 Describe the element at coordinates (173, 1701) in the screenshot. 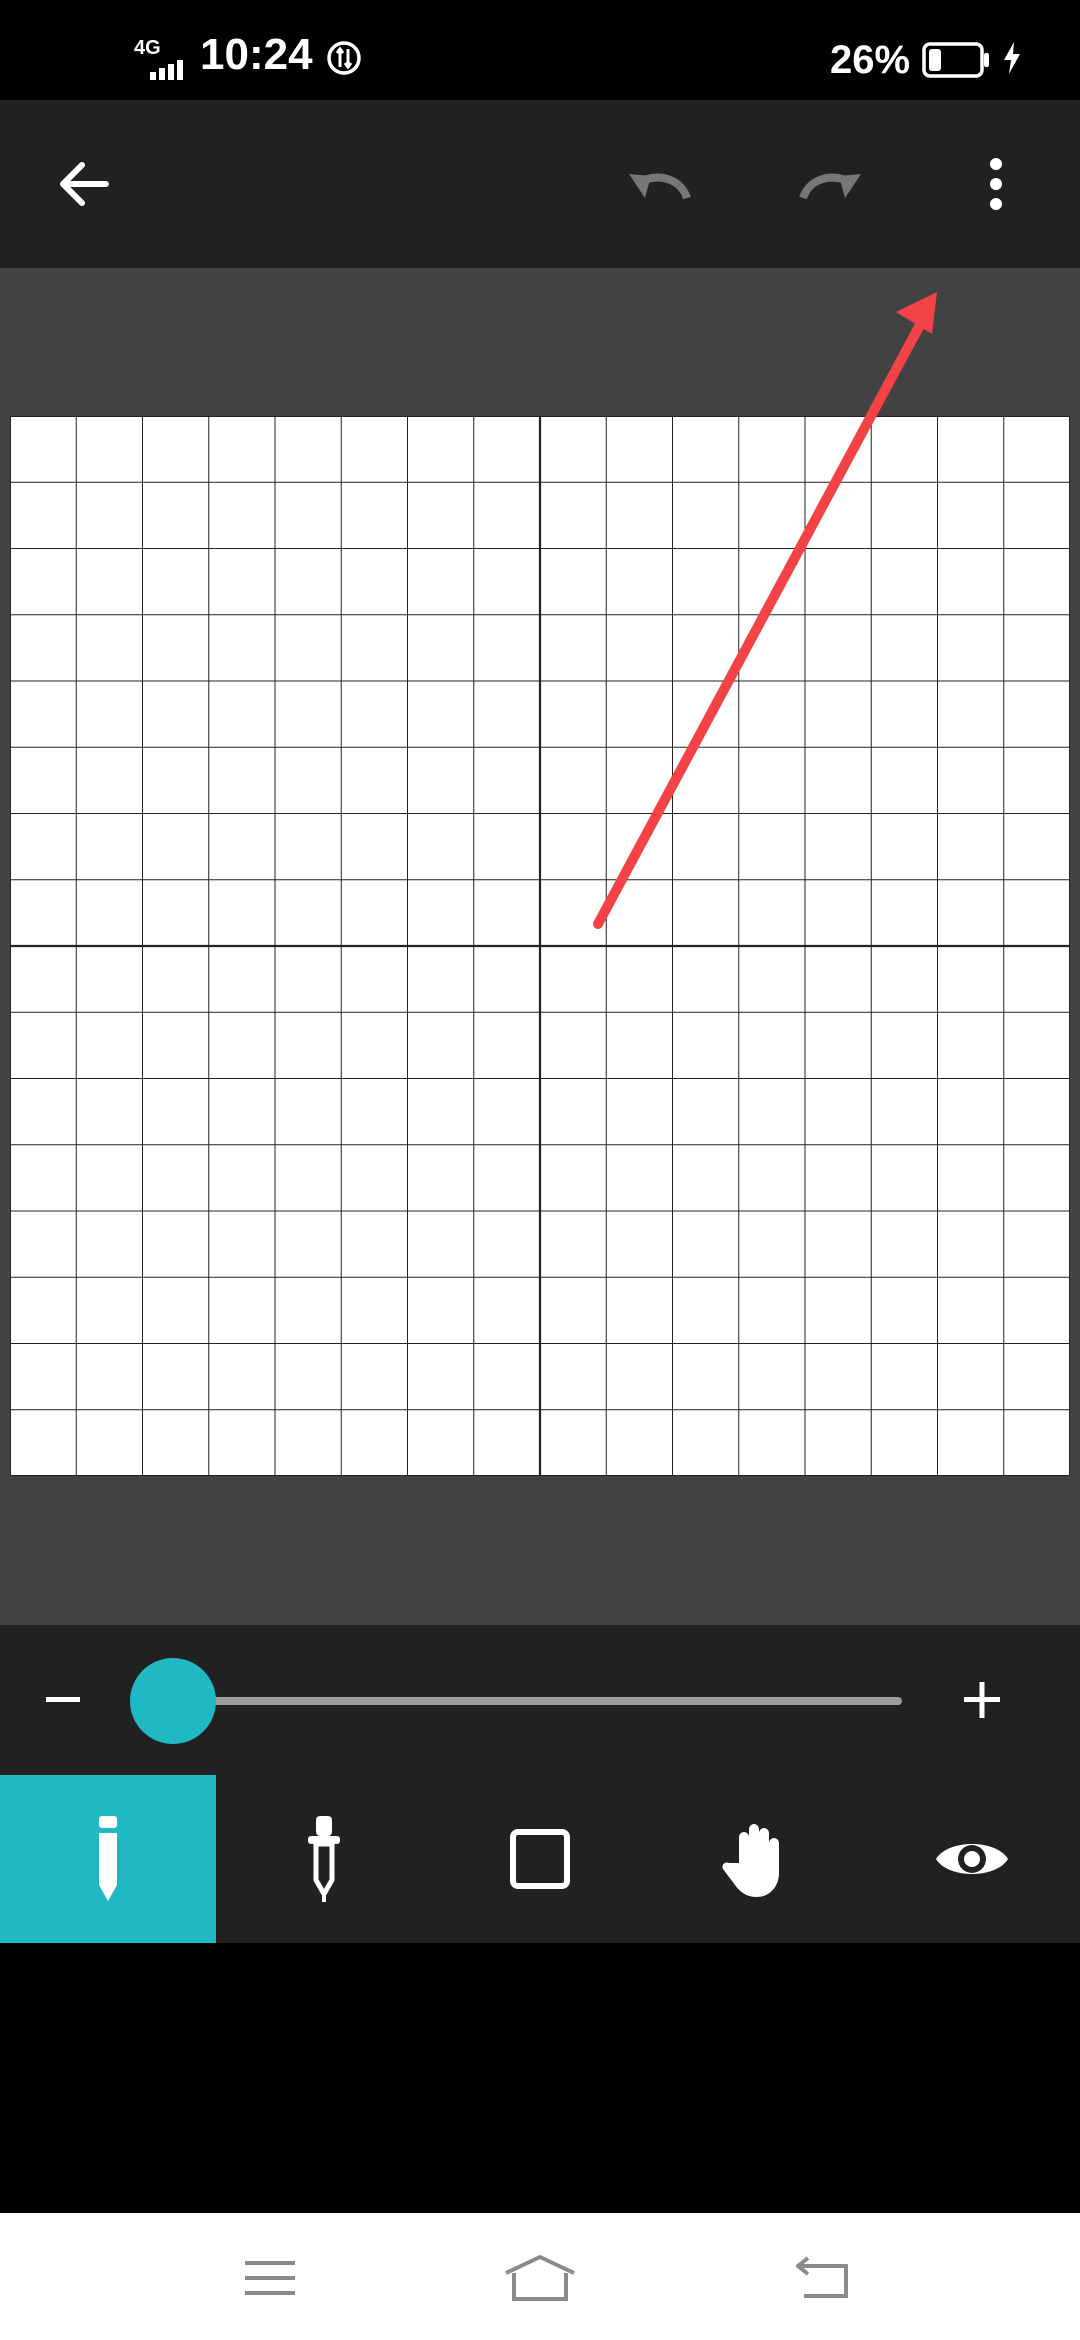

I see `zoom-slider-thumb` at that location.